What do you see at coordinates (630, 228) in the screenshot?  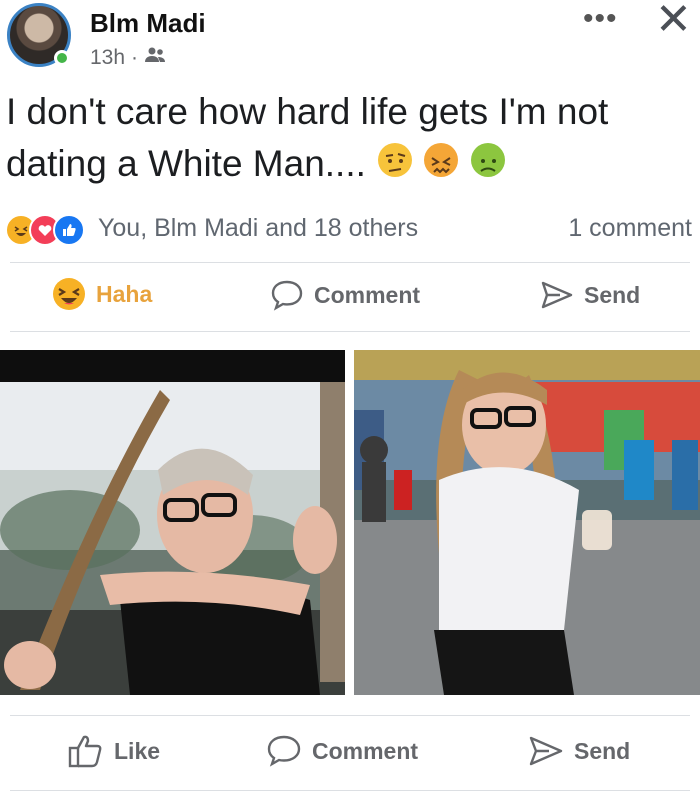 I see `comments-count: 1 comment` at bounding box center [630, 228].